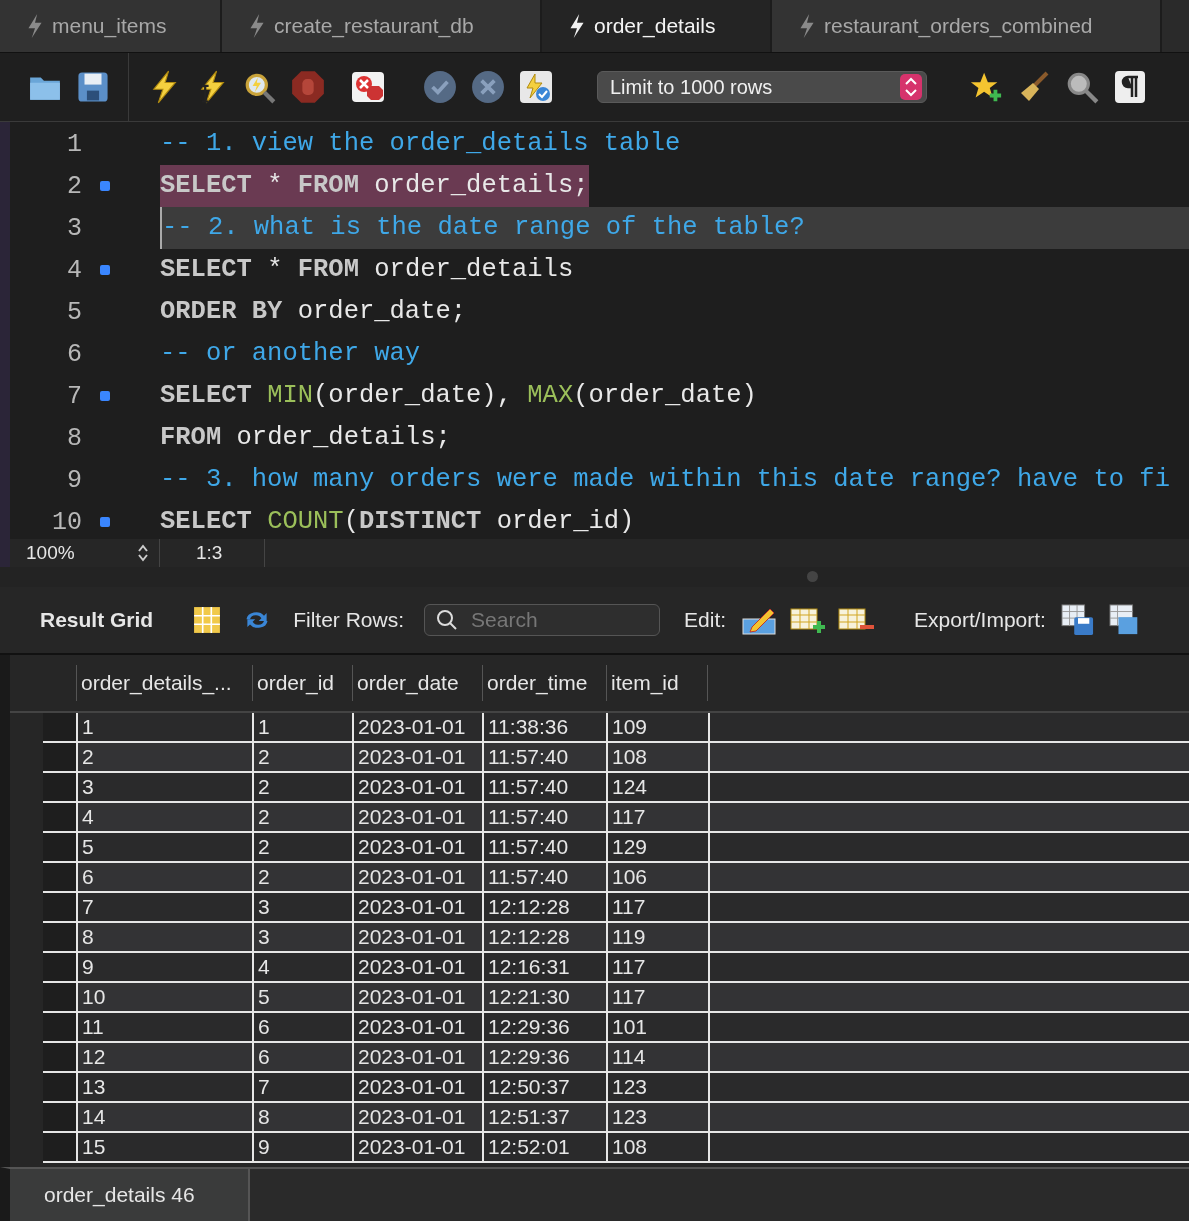 This screenshot has height=1221, width=1189. Describe the element at coordinates (164, 1027) in the screenshot. I see `table-cell: 11` at that location.